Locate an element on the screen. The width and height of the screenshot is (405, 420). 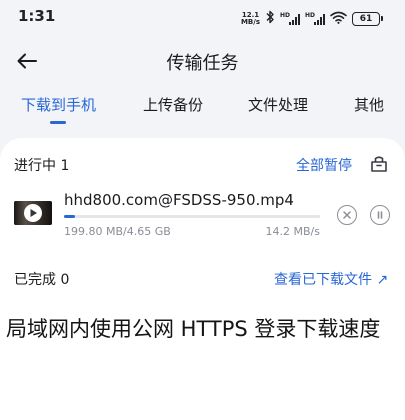
pause-task-button is located at coordinates (380, 215).